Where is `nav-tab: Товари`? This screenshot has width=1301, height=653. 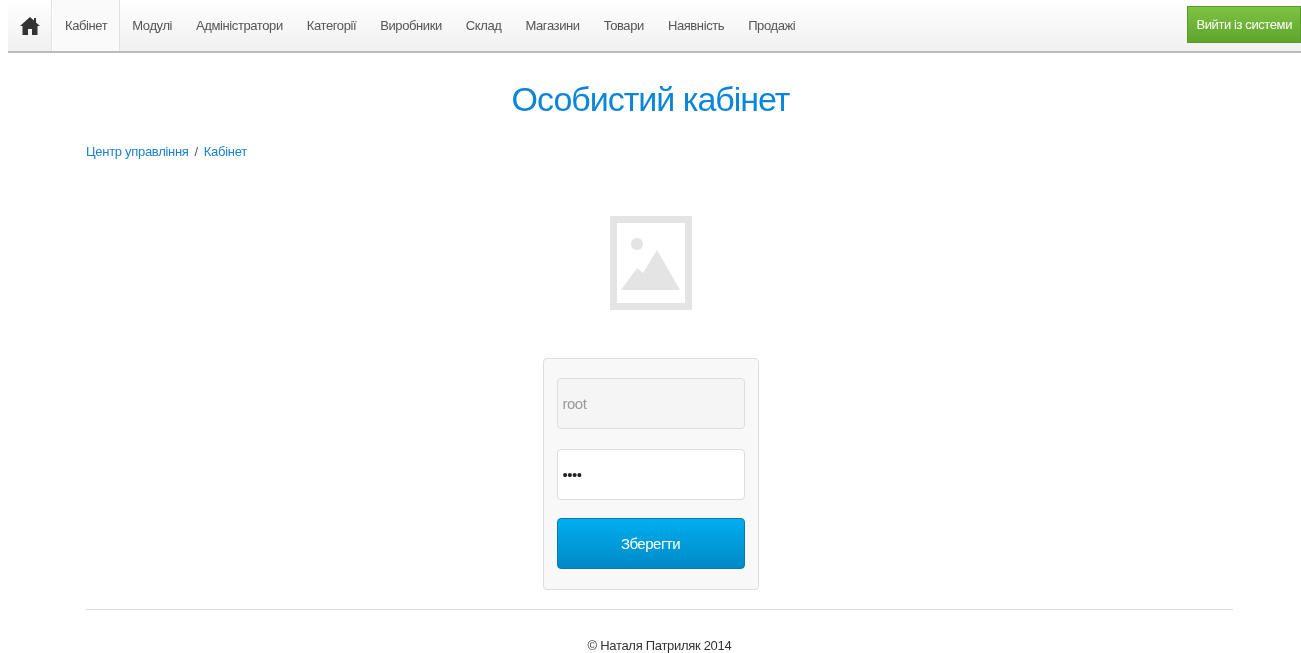
nav-tab: Товари is located at coordinates (623, 25).